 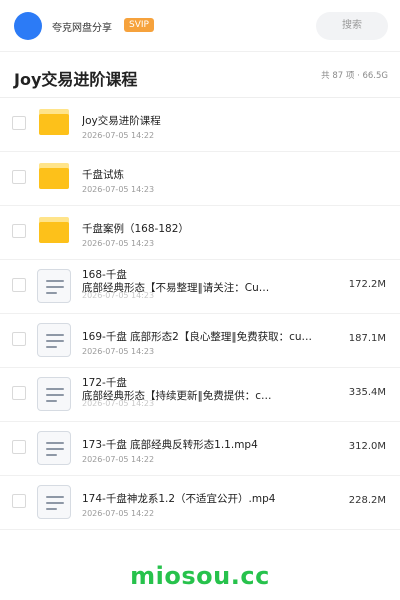 What do you see at coordinates (200, 26) in the screenshot?
I see `top-bar: 夸克网盘分享 SVIP 搜索` at bounding box center [200, 26].